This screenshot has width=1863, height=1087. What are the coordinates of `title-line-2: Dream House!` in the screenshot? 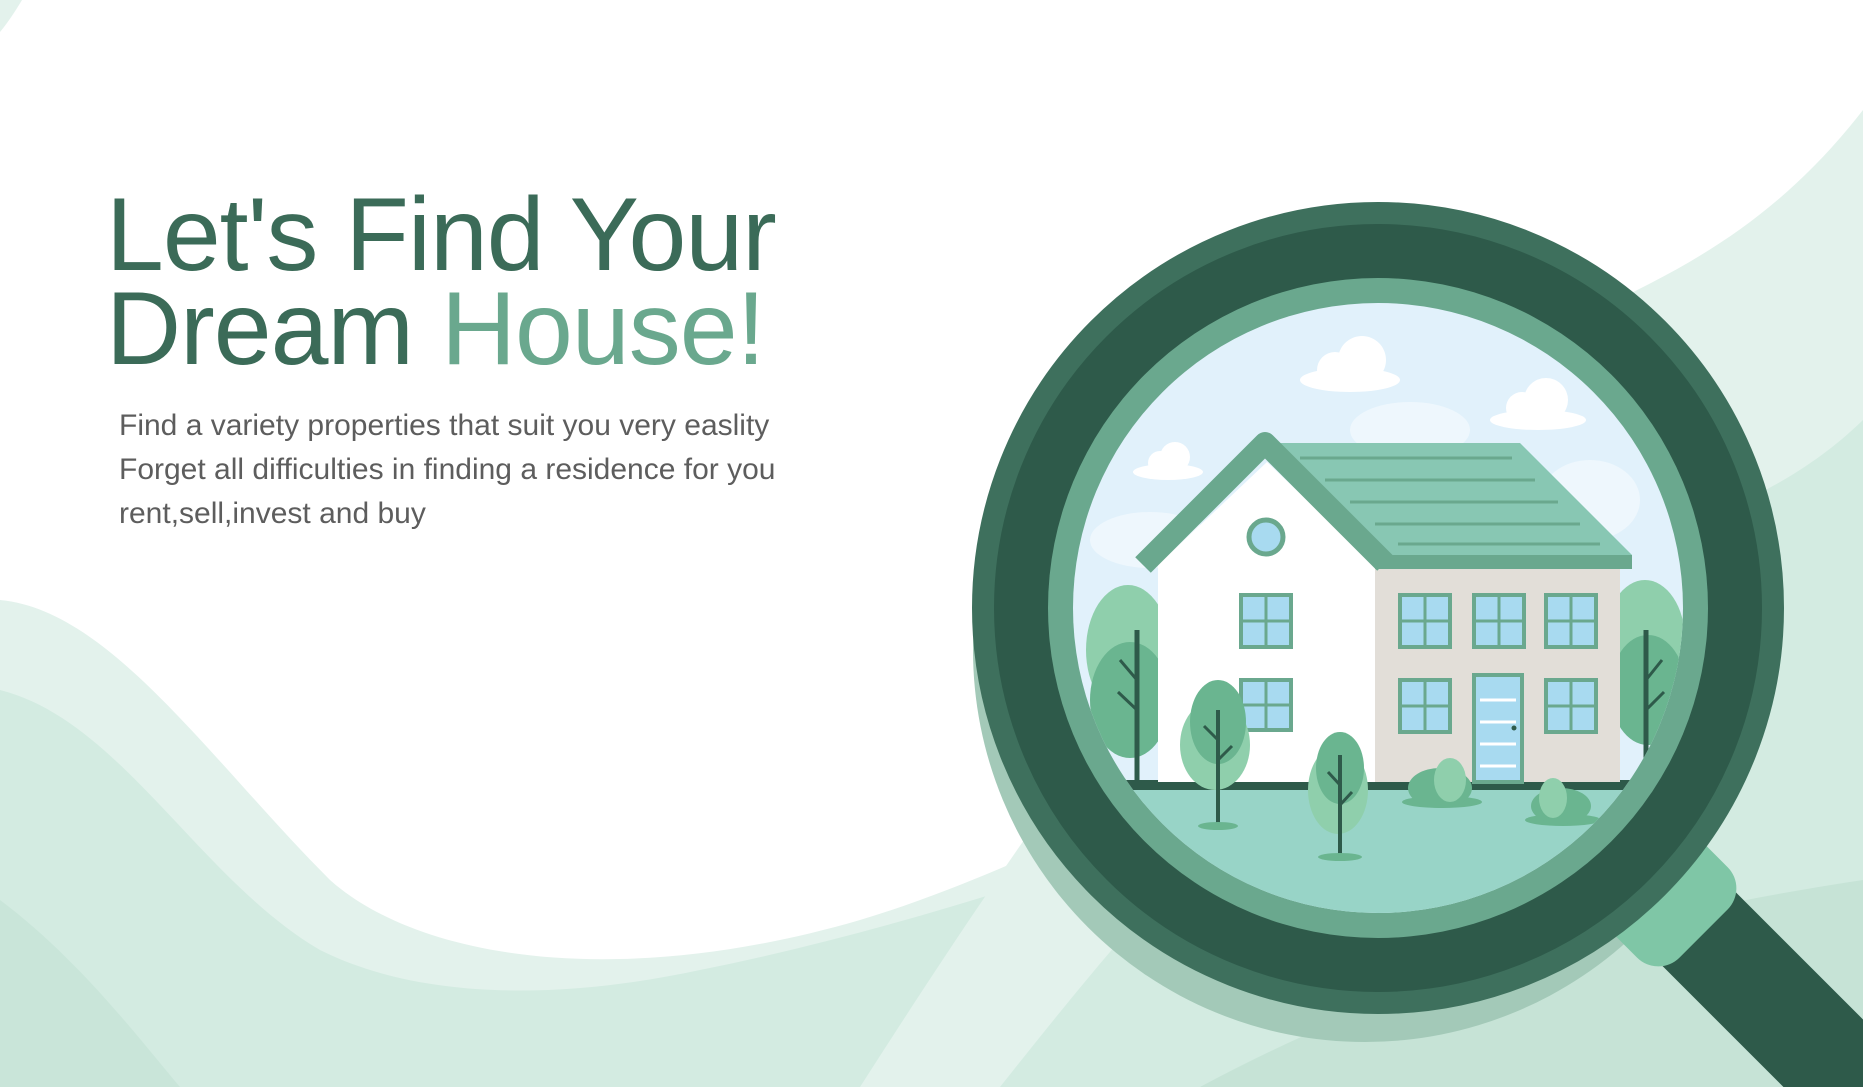 It's located at (441, 329).